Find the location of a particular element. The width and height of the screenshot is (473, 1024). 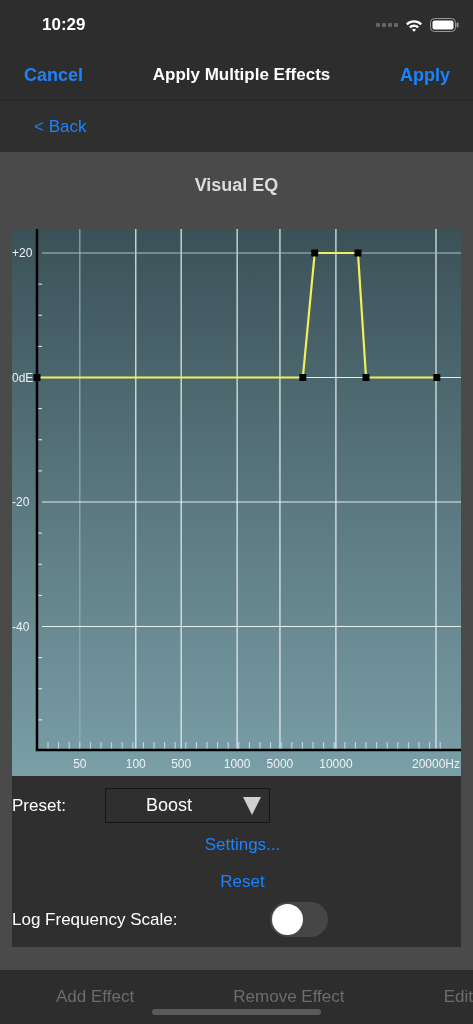

y-axis-label: -20 is located at coordinates (21, 502).